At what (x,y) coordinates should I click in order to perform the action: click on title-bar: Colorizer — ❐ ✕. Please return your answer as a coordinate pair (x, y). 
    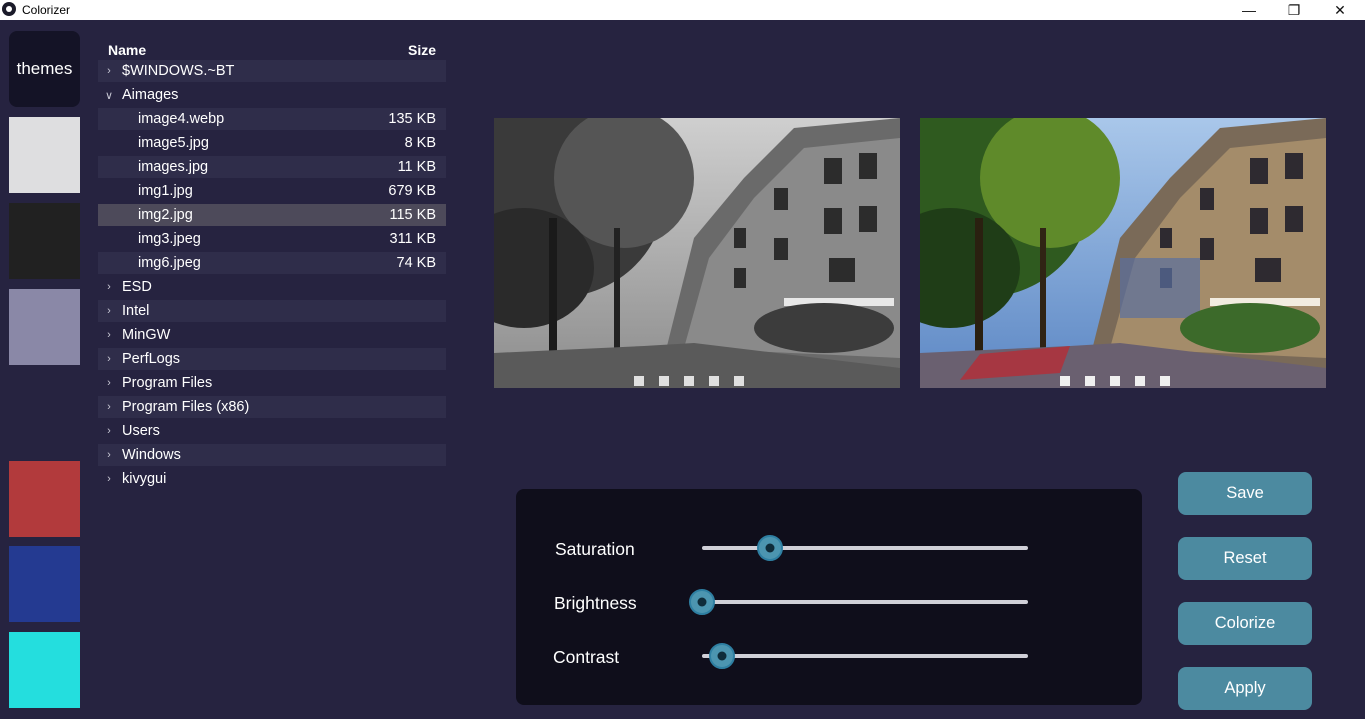
    Looking at the image, I should click on (682, 10).